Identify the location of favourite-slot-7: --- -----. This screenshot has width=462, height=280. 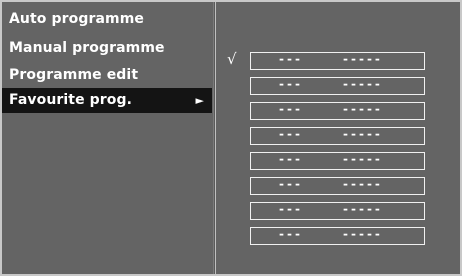
(337, 211).